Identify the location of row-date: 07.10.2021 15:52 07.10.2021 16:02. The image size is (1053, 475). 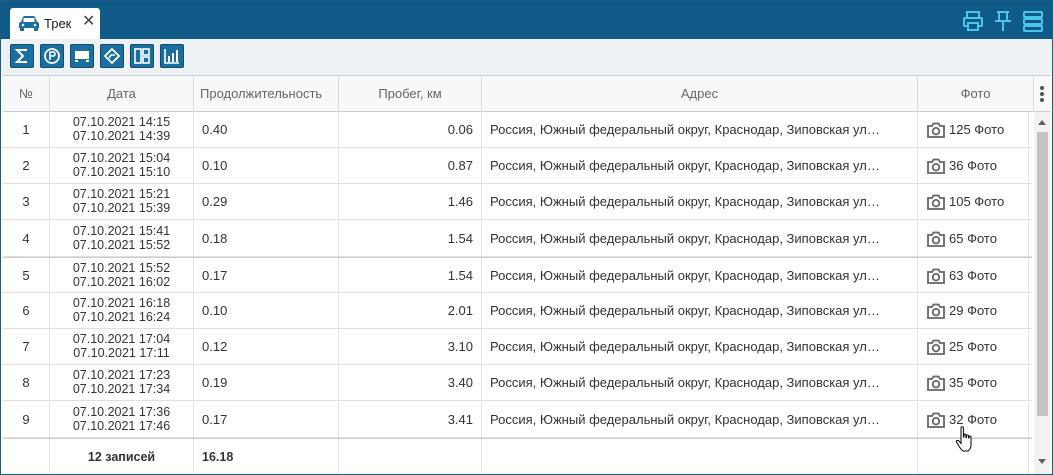
(122, 274).